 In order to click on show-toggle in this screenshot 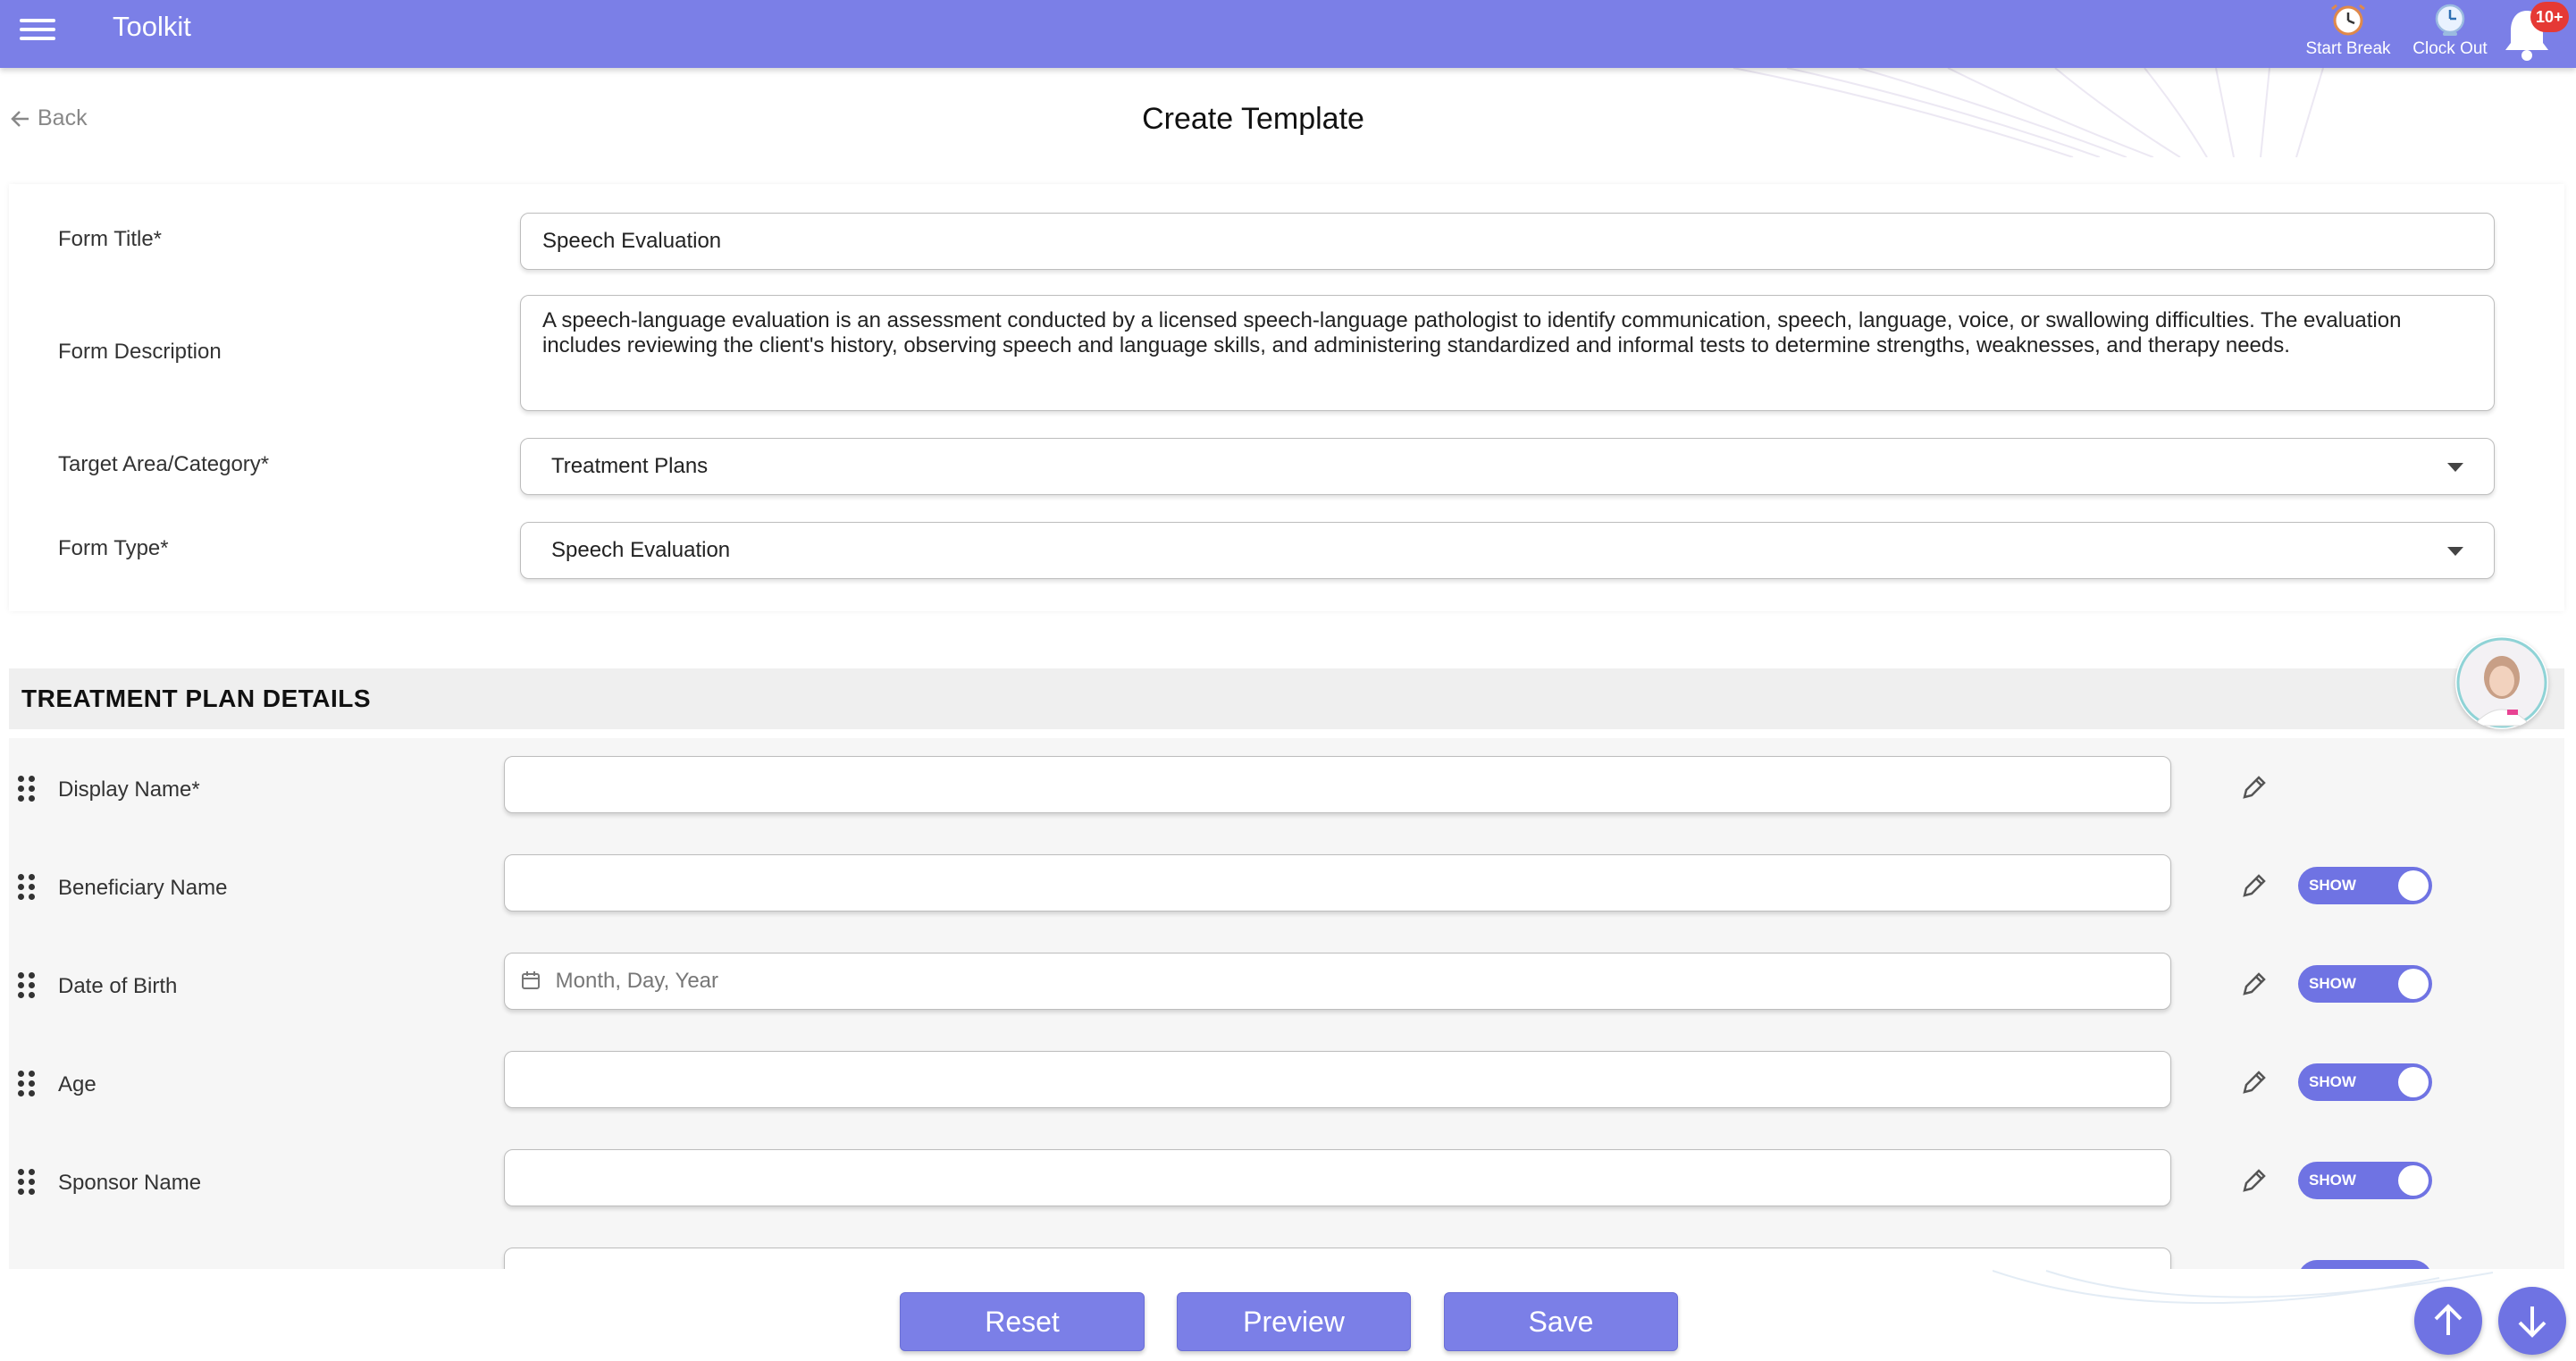, I will do `click(2365, 1264)`.